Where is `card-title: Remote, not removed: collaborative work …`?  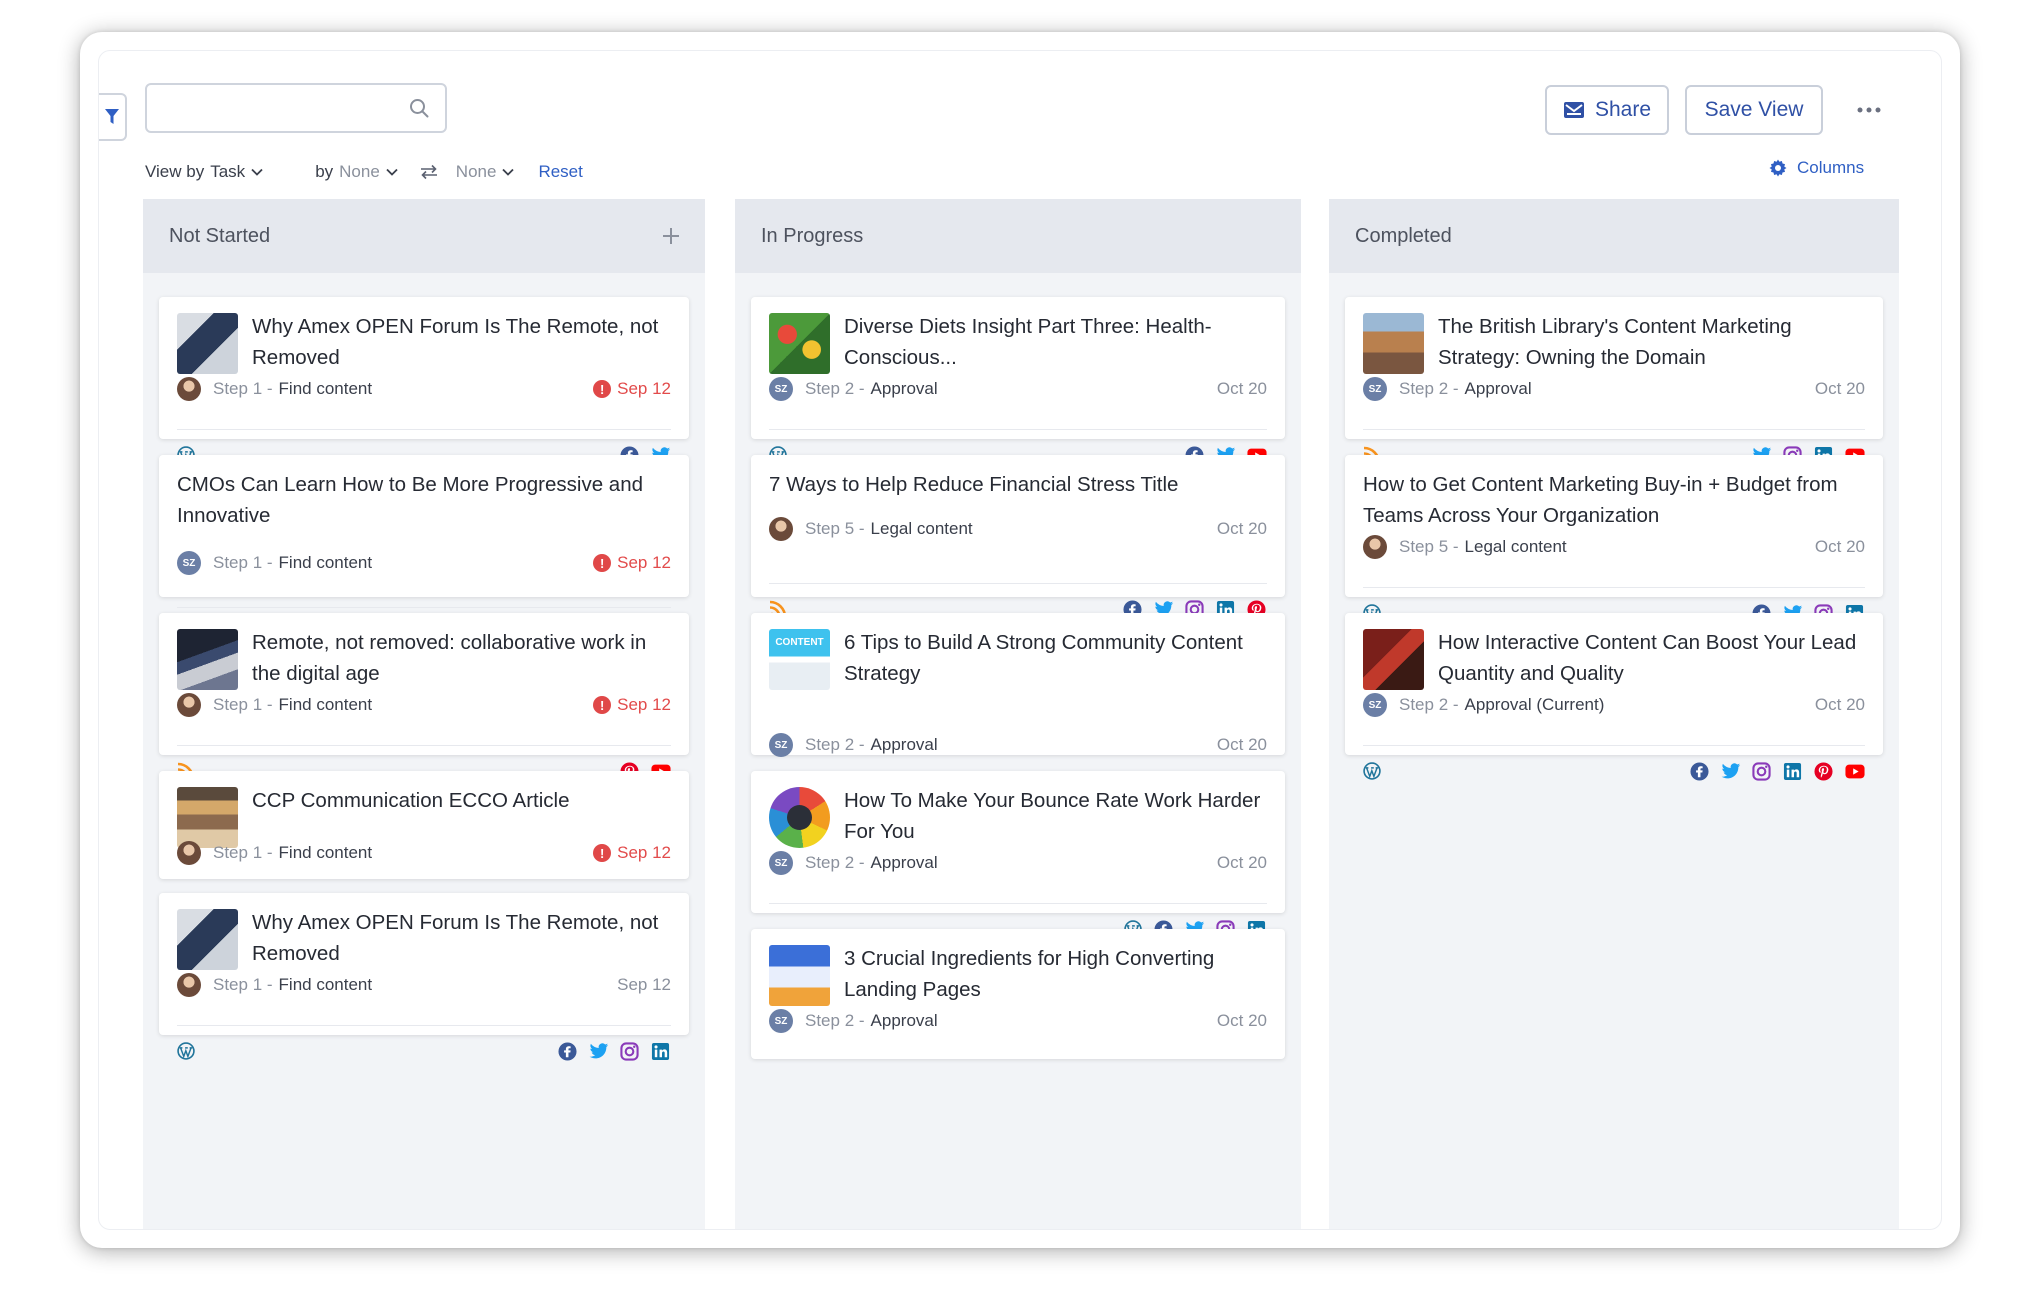
card-title: Remote, not removed: collaborative work … is located at coordinates (461, 658).